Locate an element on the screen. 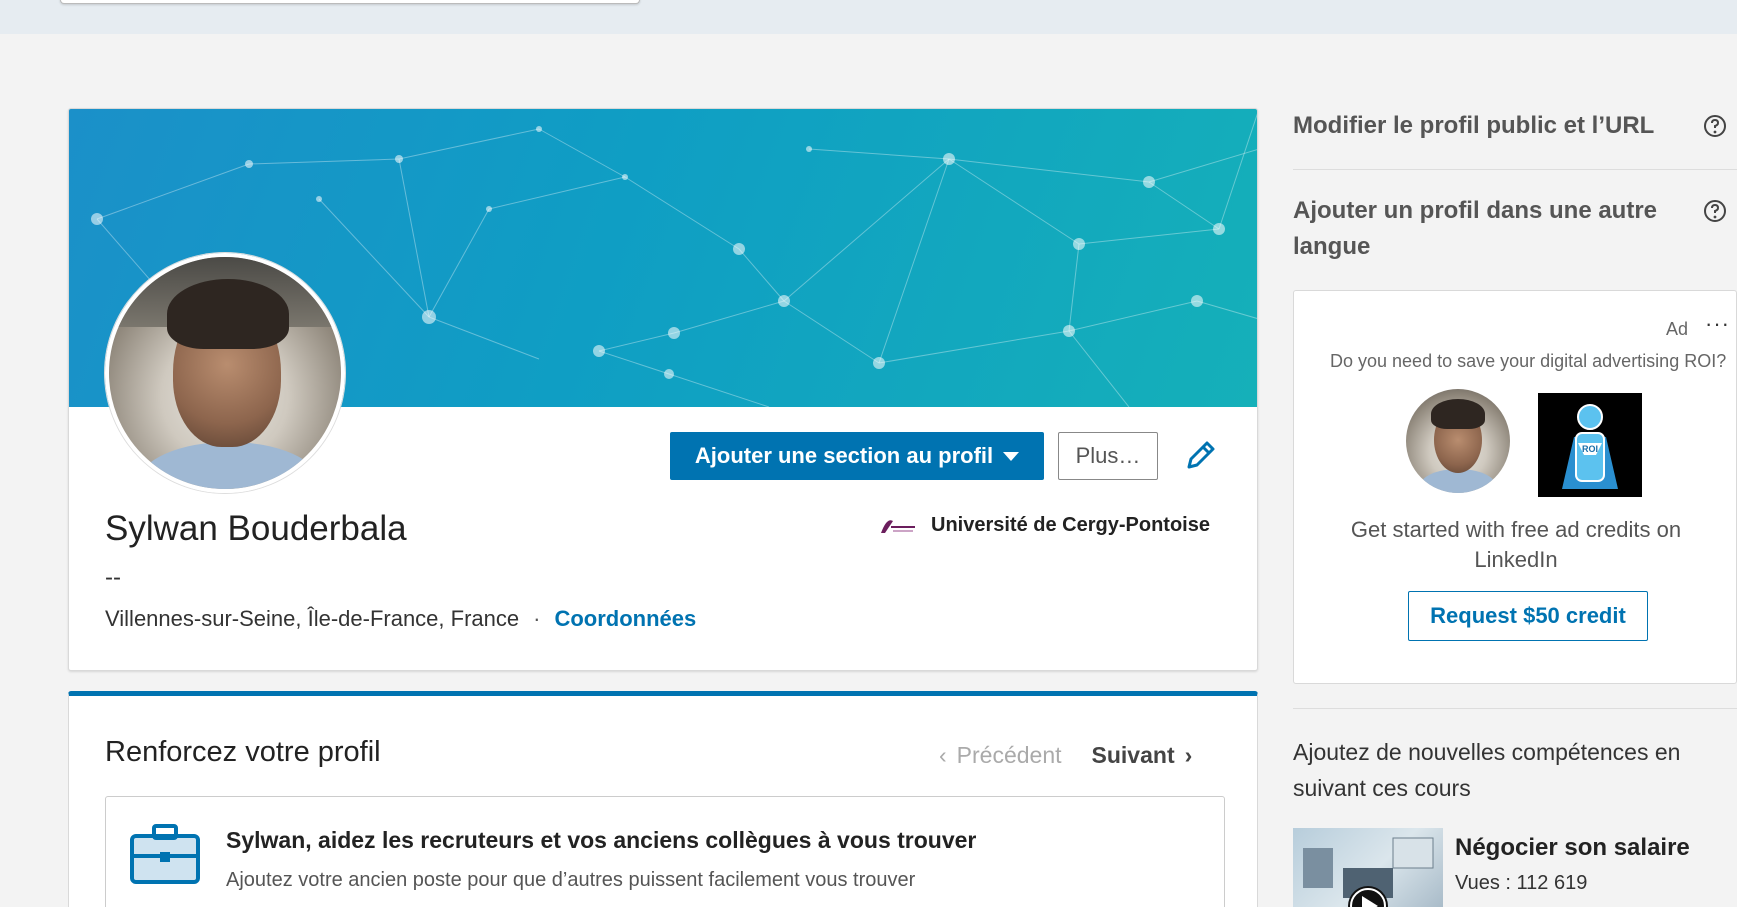  school-logo-icon is located at coordinates (898, 526).